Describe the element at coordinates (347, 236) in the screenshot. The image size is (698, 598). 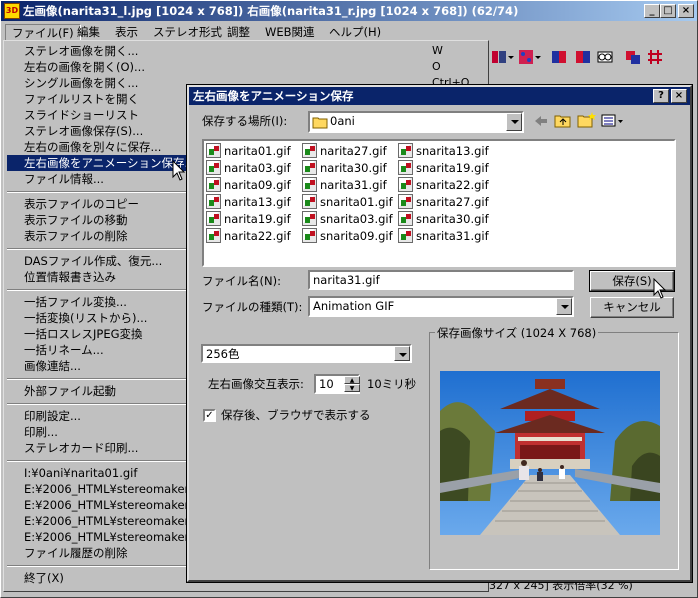
I see `file-item: snarita09.gif` at that location.